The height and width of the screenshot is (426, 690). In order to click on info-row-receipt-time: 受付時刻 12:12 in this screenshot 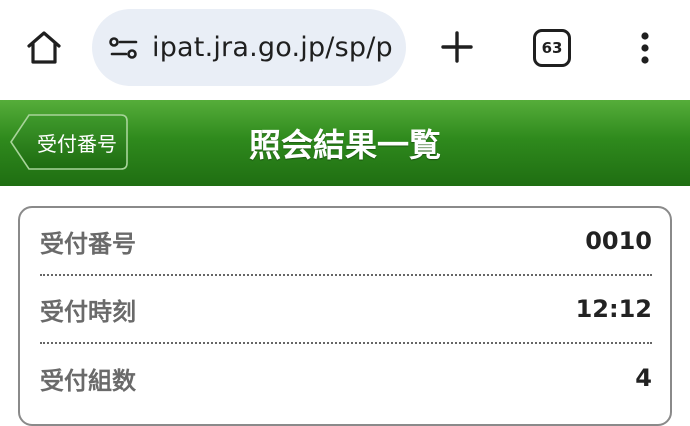, I will do `click(346, 310)`.